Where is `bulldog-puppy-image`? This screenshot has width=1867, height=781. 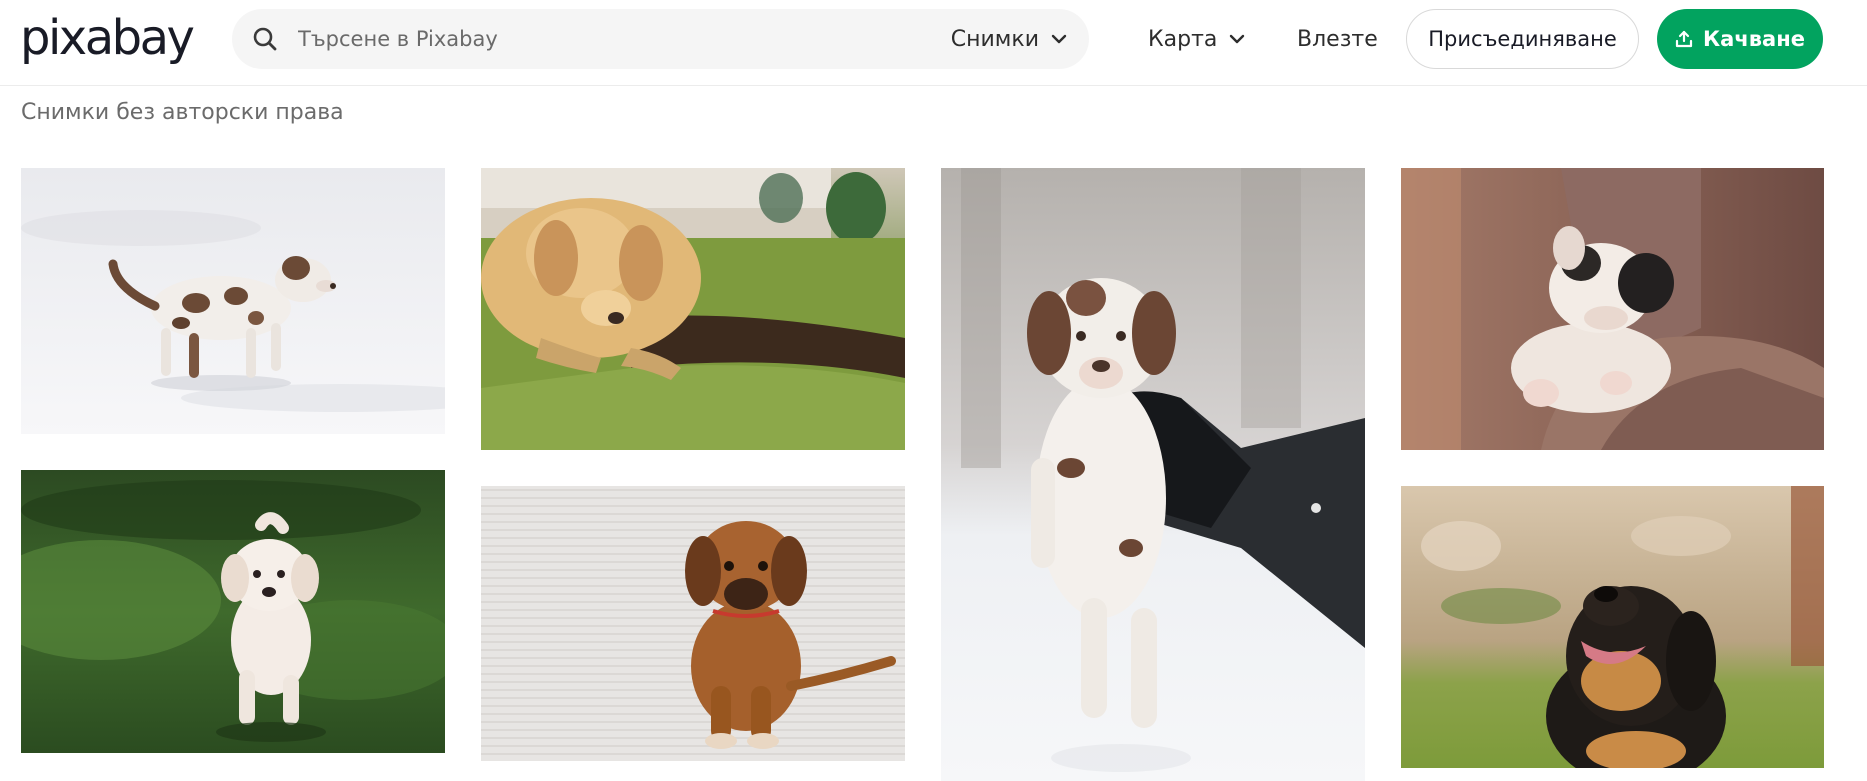
bulldog-puppy-image is located at coordinates (1612, 309).